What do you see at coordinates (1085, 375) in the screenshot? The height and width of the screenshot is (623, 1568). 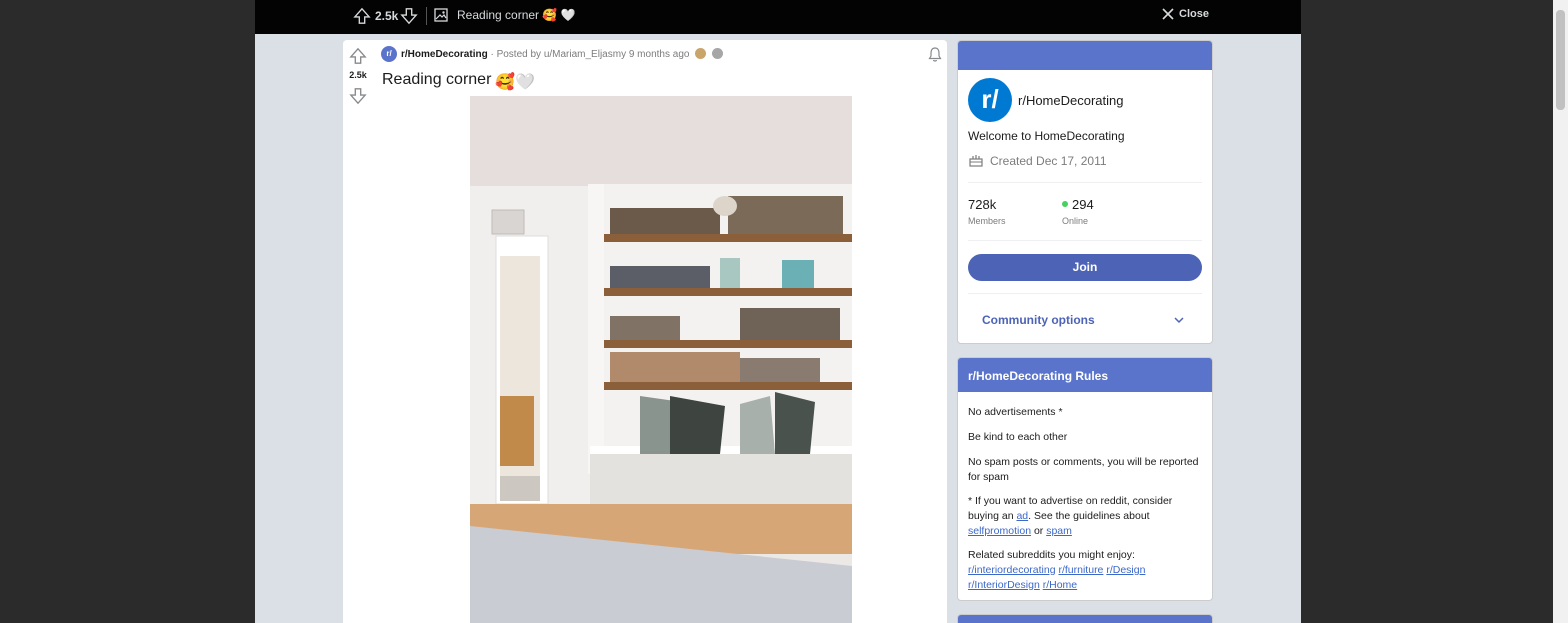 I see `rules-title: r/HomeDecorating Rules` at bounding box center [1085, 375].